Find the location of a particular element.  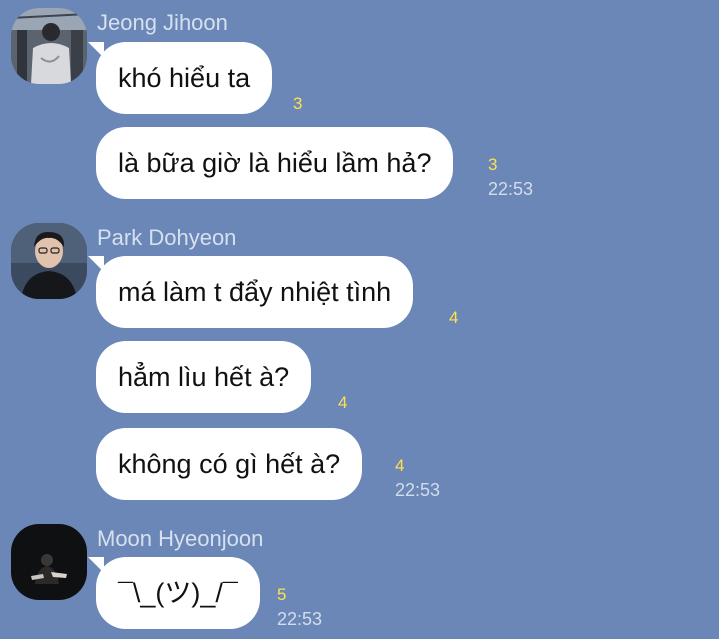

message-bubble: hẳm lìu hết à? is located at coordinates (204, 377).